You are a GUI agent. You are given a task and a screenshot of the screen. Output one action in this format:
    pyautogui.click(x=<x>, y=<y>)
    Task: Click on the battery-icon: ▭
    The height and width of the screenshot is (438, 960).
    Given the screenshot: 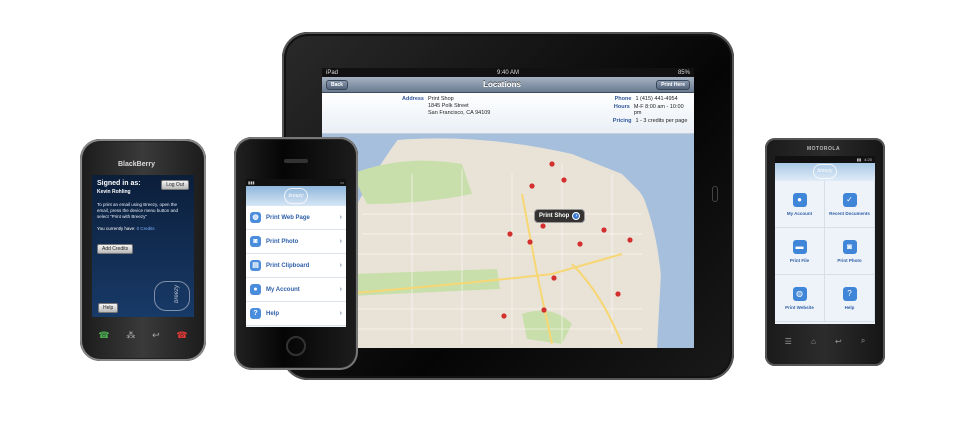 What is the action you would take?
    pyautogui.click(x=342, y=182)
    